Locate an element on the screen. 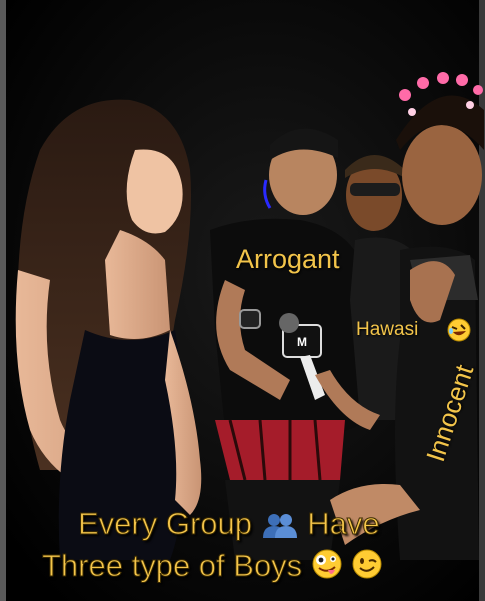  winking-face-emoji is located at coordinates (367, 564).